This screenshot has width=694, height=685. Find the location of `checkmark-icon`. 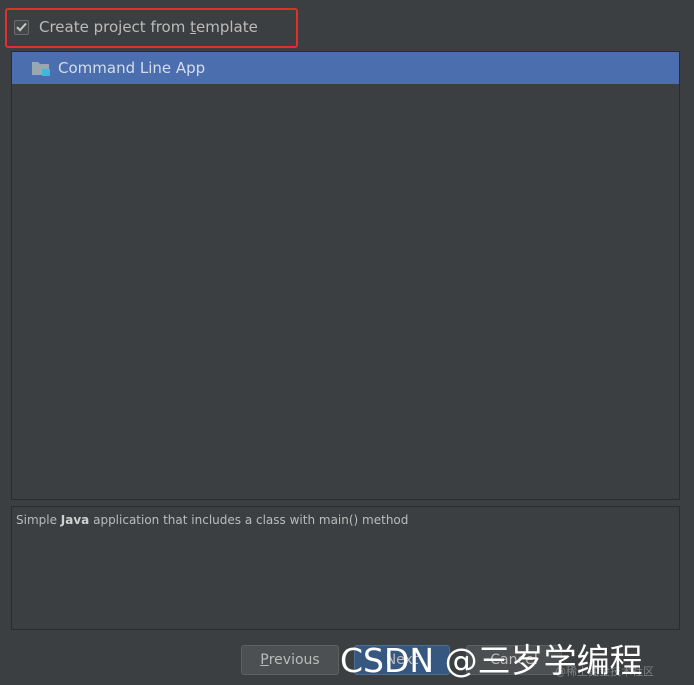

checkmark-icon is located at coordinates (21, 27).